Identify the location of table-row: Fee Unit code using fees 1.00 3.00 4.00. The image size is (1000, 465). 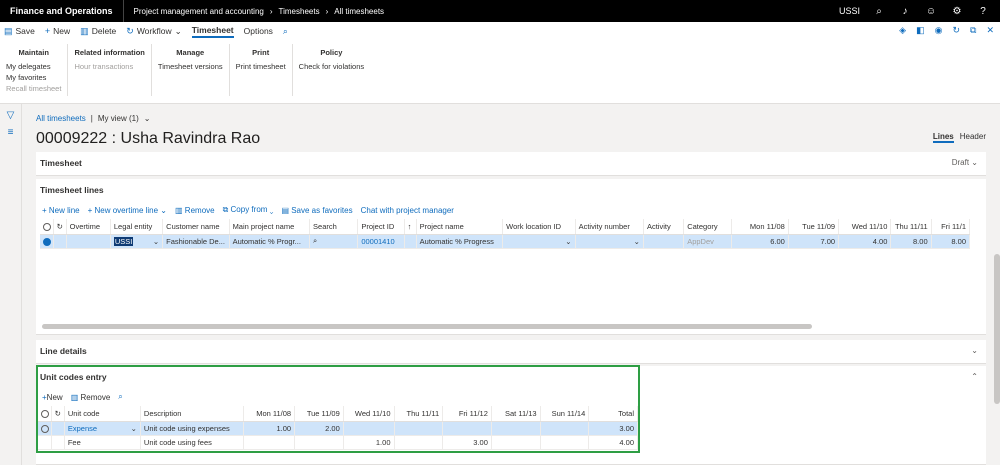
(338, 442).